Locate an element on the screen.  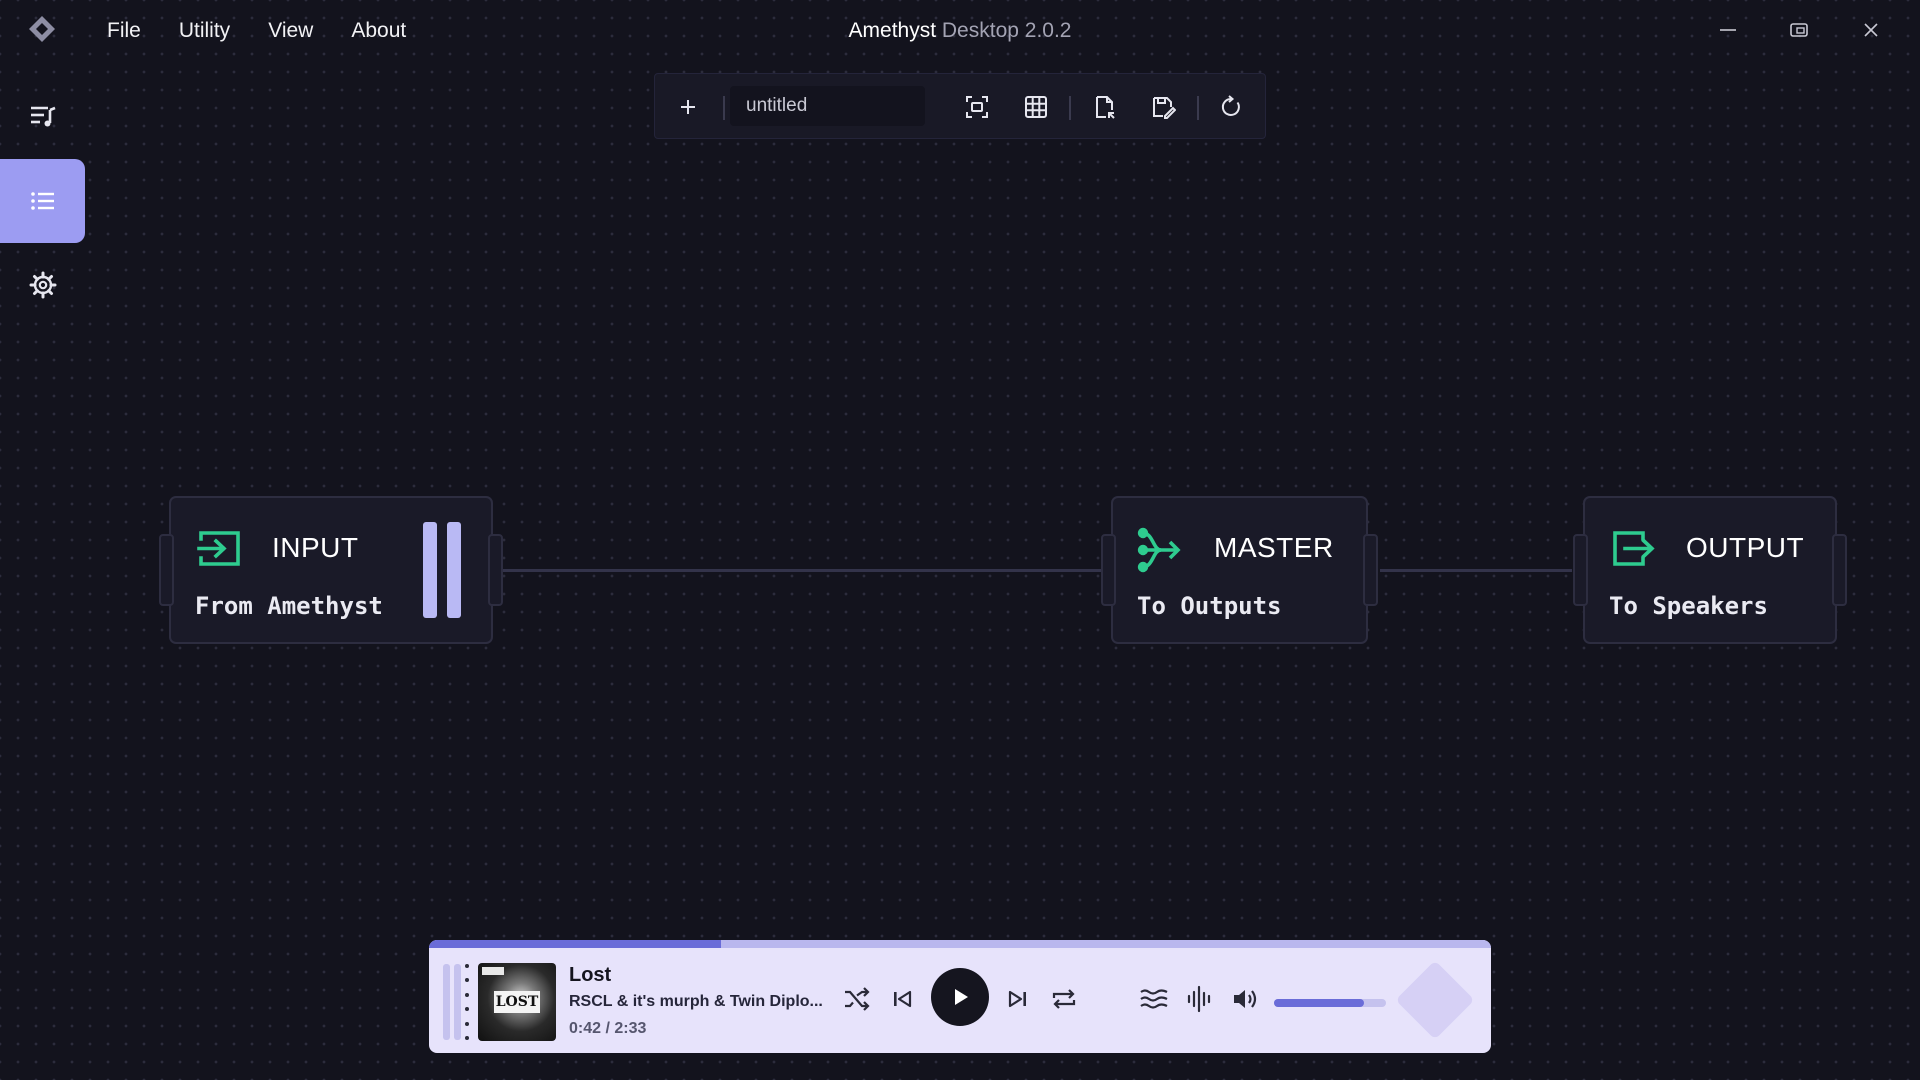
drag-handle-dots is located at coordinates (468, 1002).